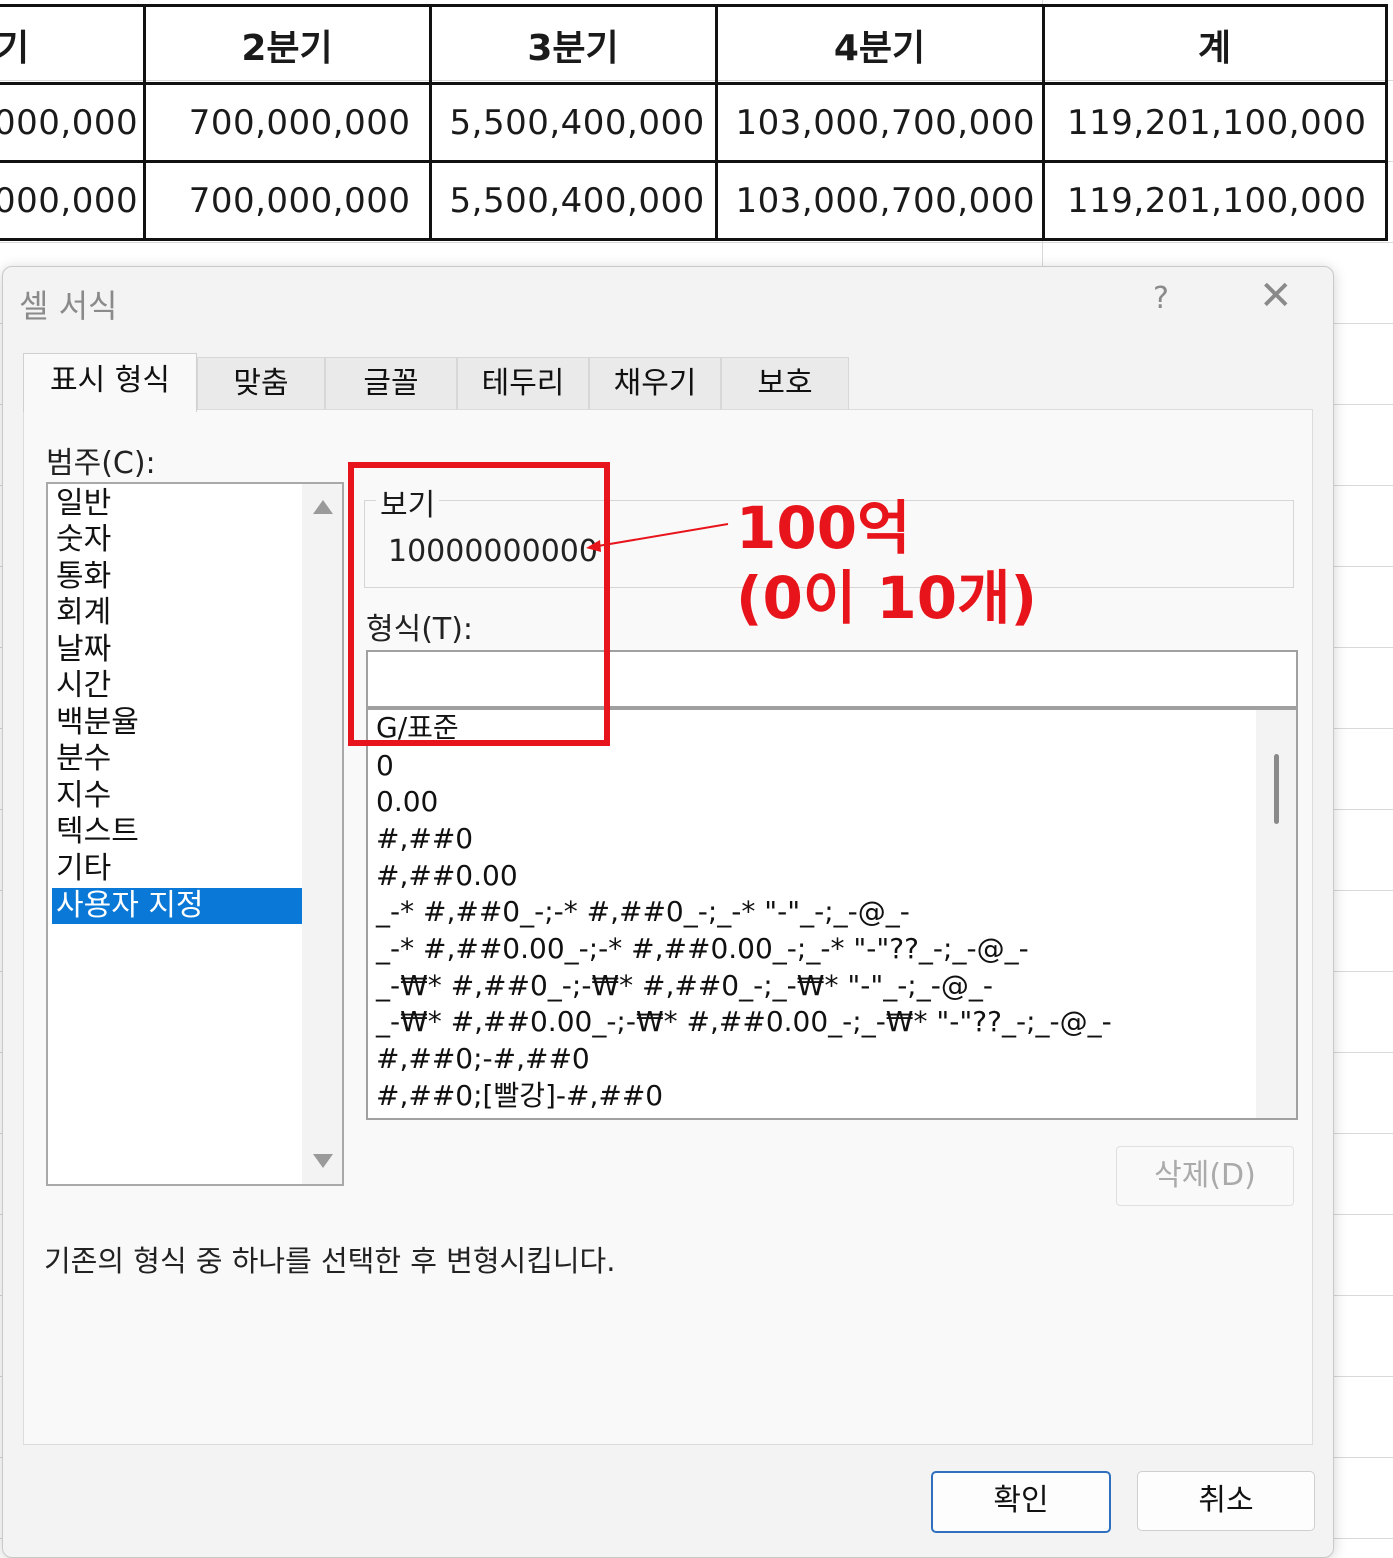  Describe the element at coordinates (261, 383) in the screenshot. I see `tab-alignment: 맞춤` at that location.